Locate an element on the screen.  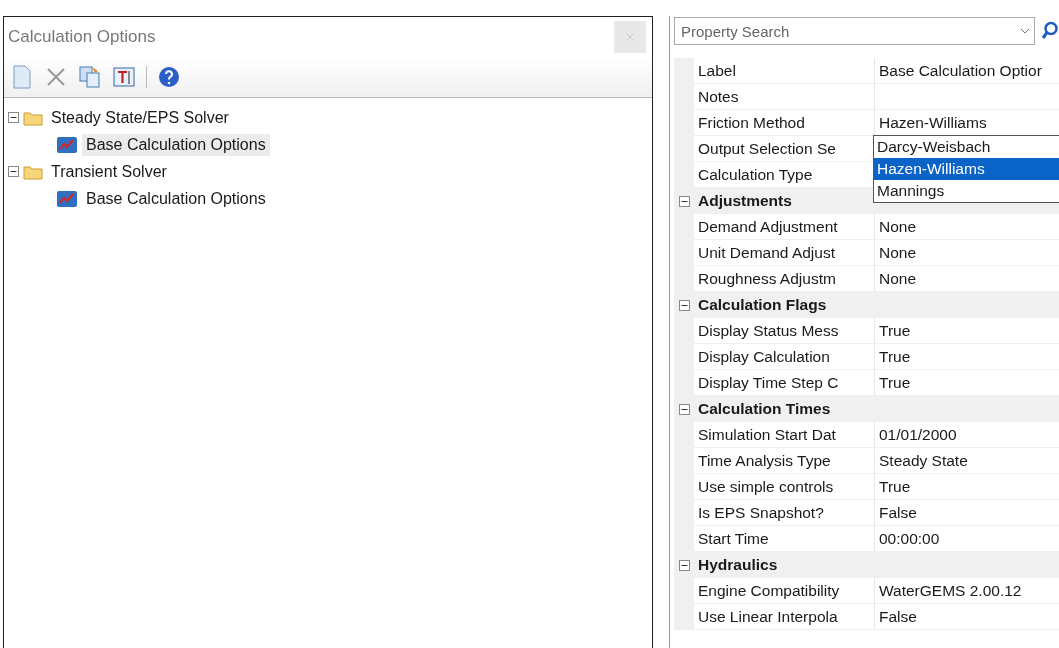
property-name: Friction Method is located at coordinates (751, 122).